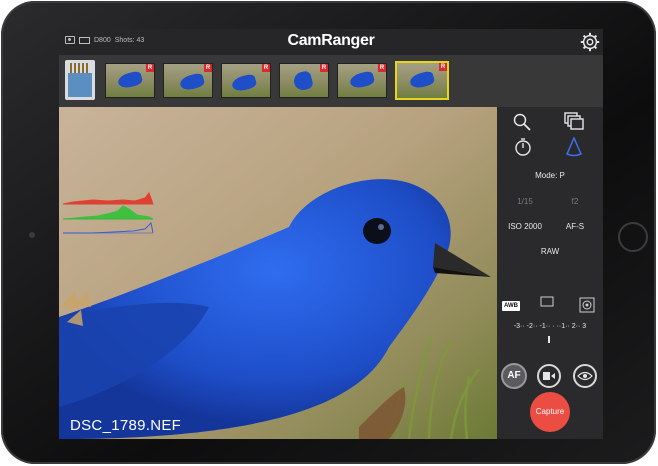 This screenshot has height=466, width=658. I want to click on live-view-button, so click(585, 376).